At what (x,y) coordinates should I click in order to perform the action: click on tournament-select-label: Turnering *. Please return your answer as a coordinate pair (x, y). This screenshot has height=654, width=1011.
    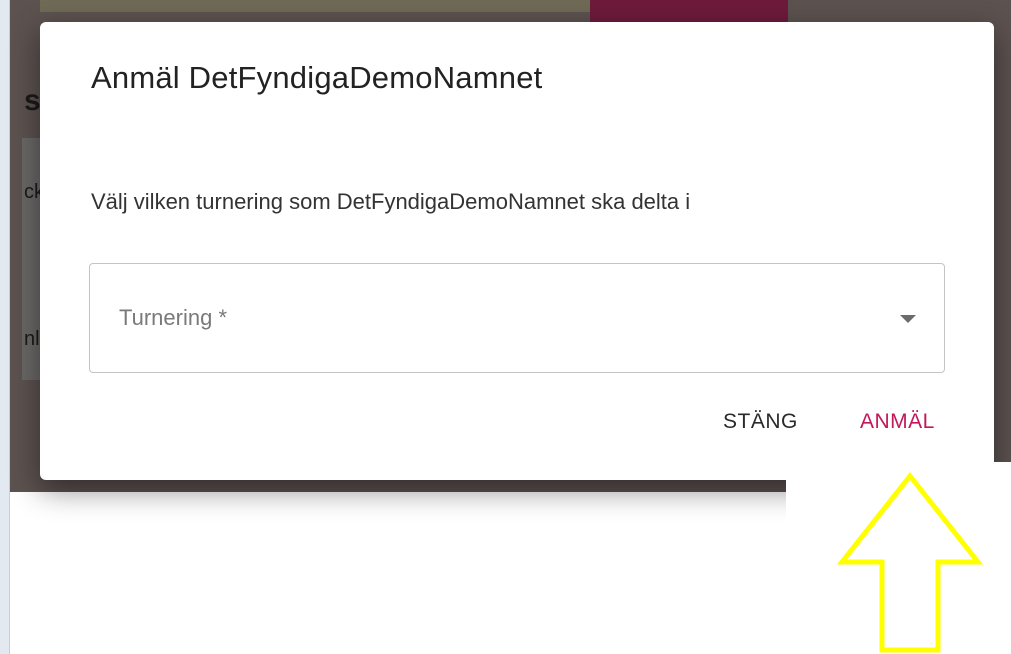
    Looking at the image, I should click on (173, 317).